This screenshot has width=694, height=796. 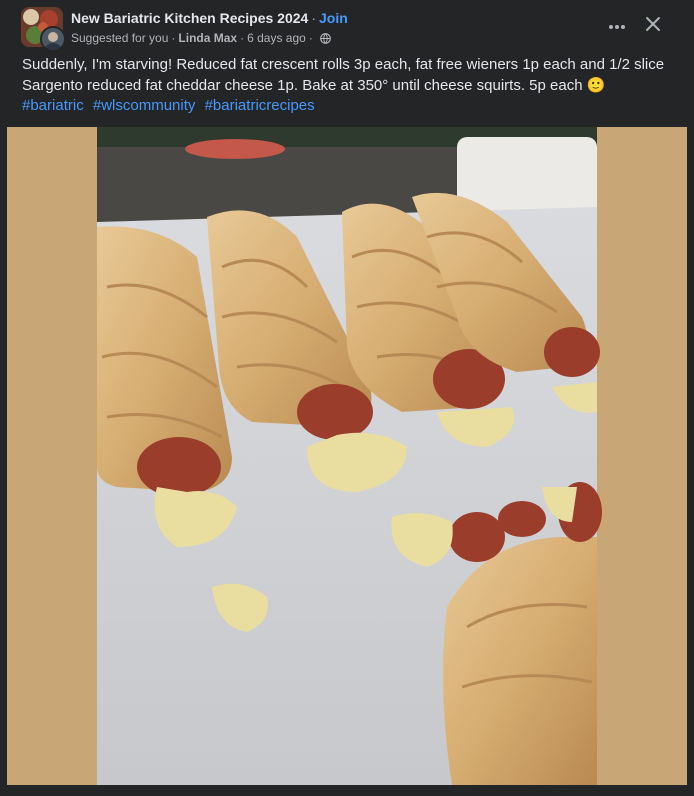 I want to click on author-link: Linda Max, so click(x=207, y=38).